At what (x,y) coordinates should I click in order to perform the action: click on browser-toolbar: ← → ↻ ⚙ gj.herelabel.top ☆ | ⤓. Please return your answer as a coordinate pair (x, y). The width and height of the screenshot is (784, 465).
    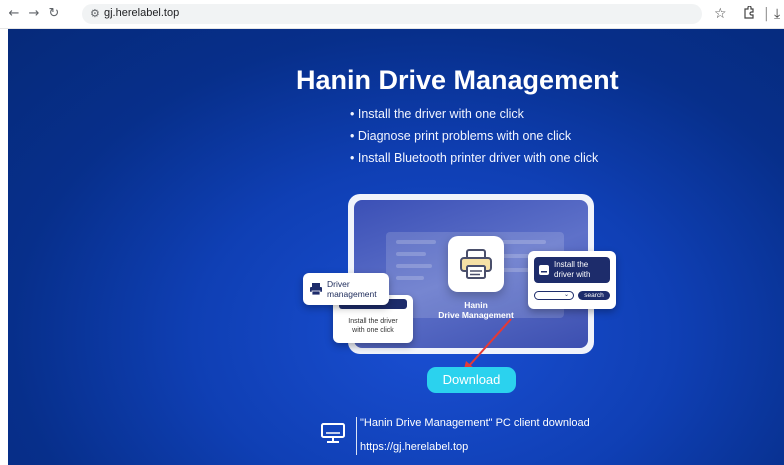
    Looking at the image, I should click on (392, 14).